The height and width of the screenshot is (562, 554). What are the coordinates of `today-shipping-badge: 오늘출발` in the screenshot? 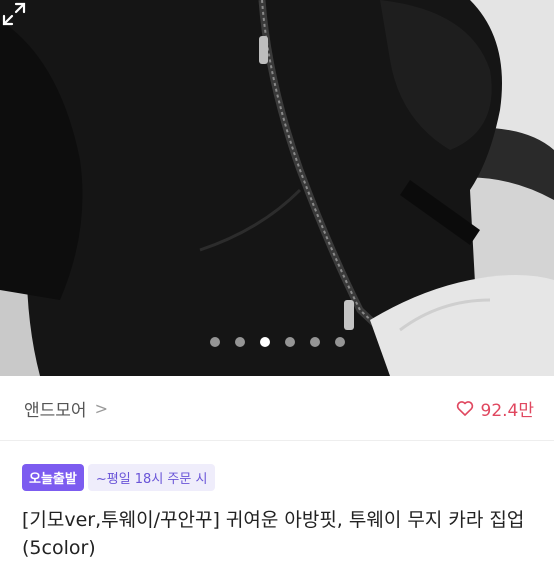 It's located at (53, 477).